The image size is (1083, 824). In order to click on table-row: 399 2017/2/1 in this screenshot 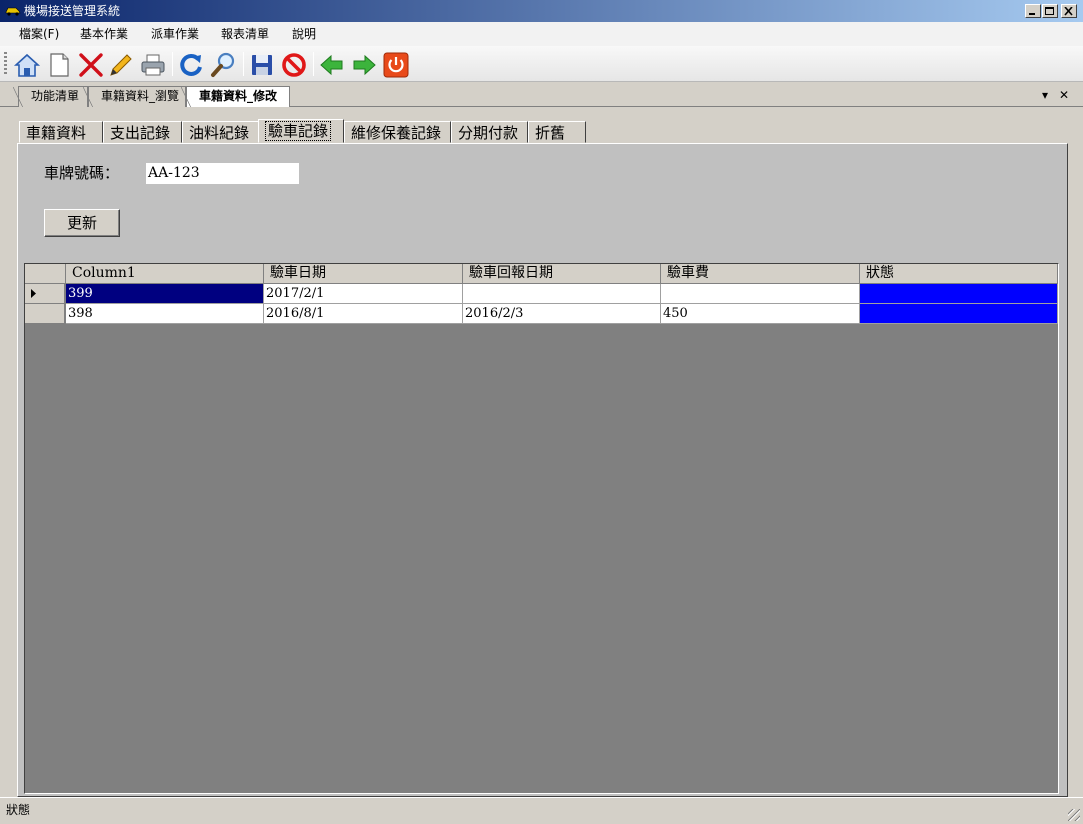, I will do `click(541, 294)`.